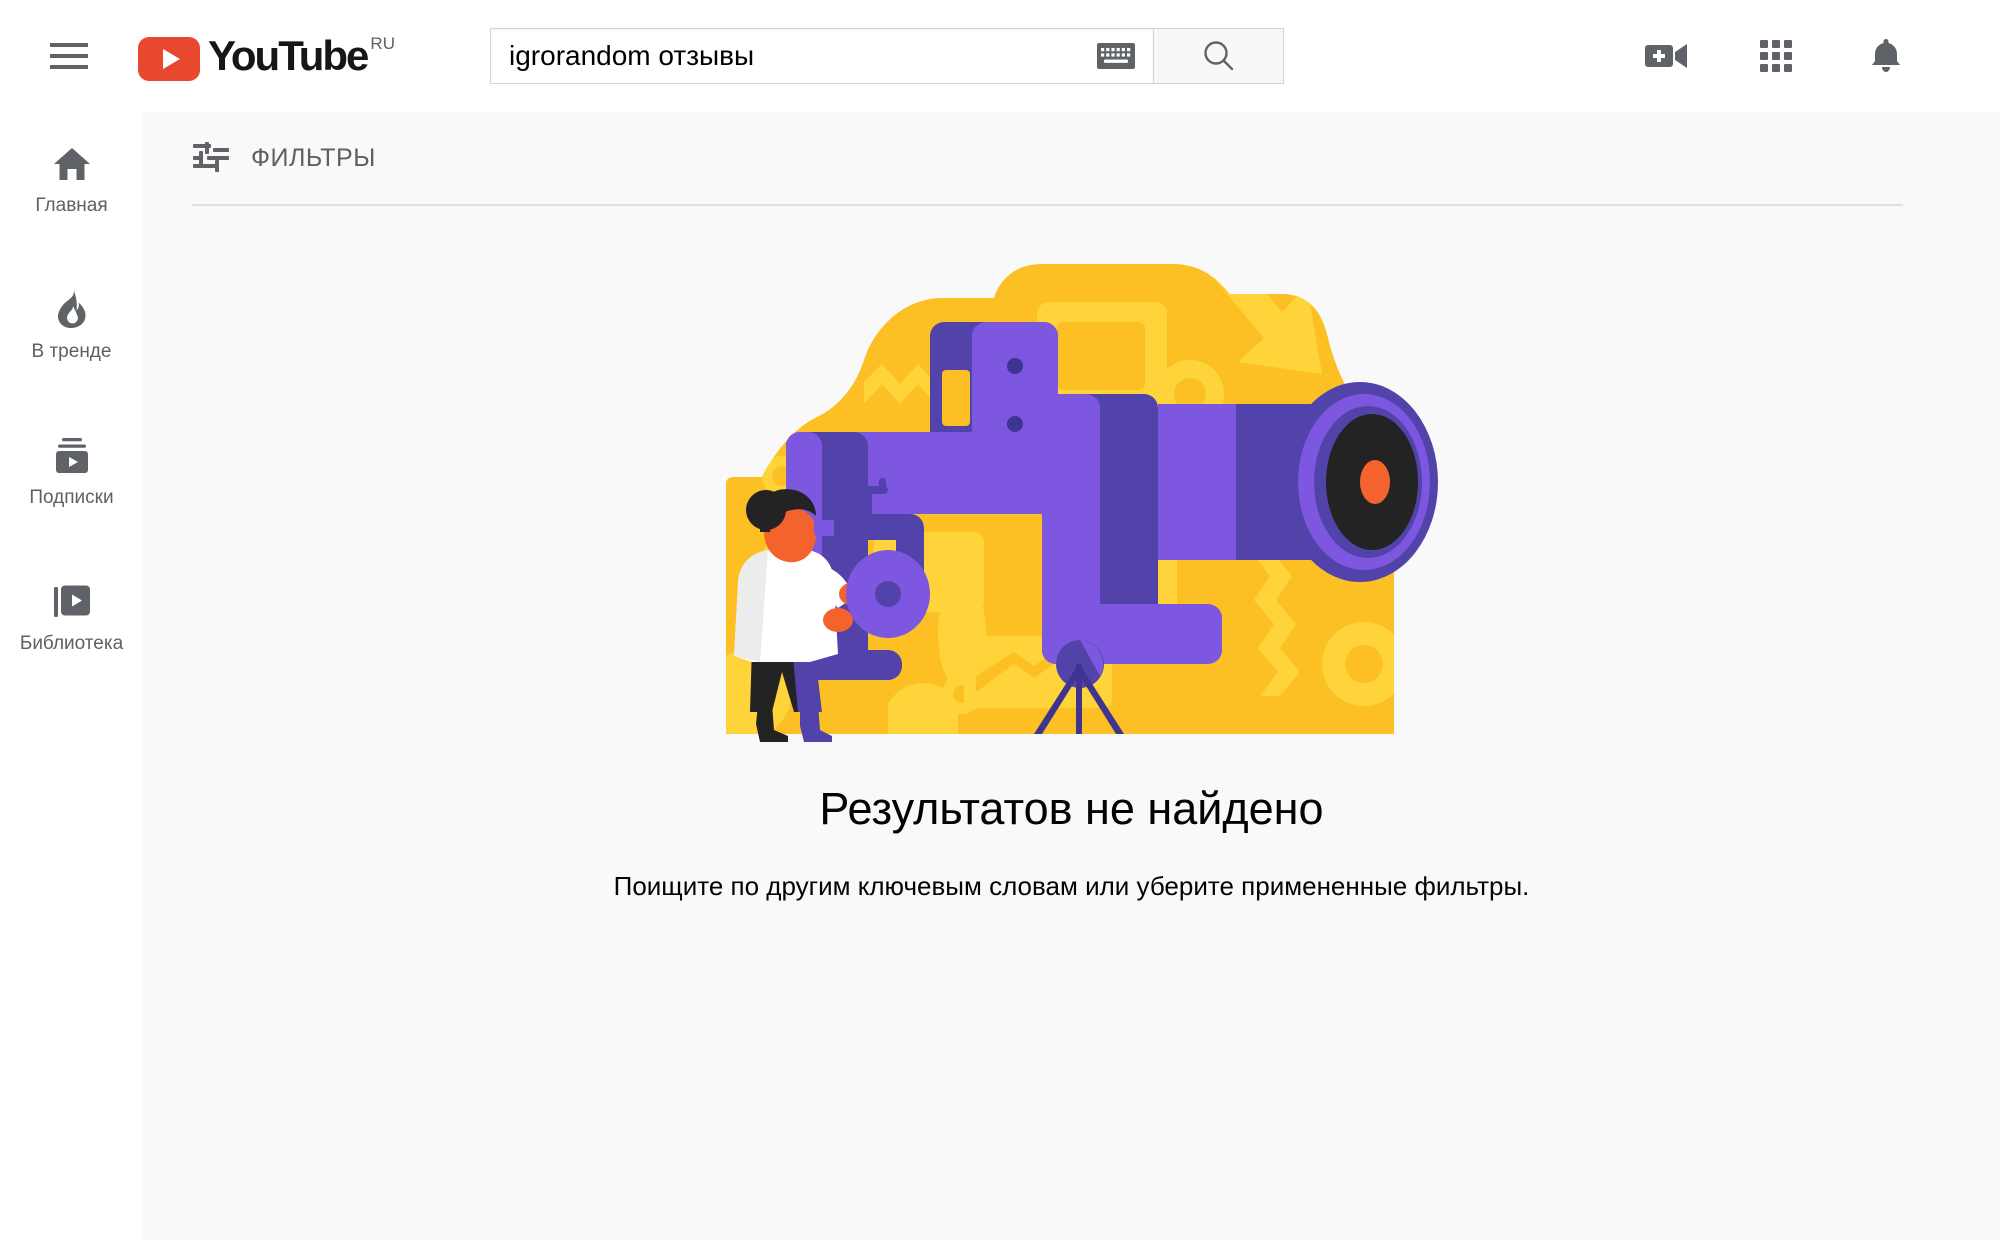 Image resolution: width=2000 pixels, height=1240 pixels. I want to click on hamburger-menu-icon, so click(70, 56).